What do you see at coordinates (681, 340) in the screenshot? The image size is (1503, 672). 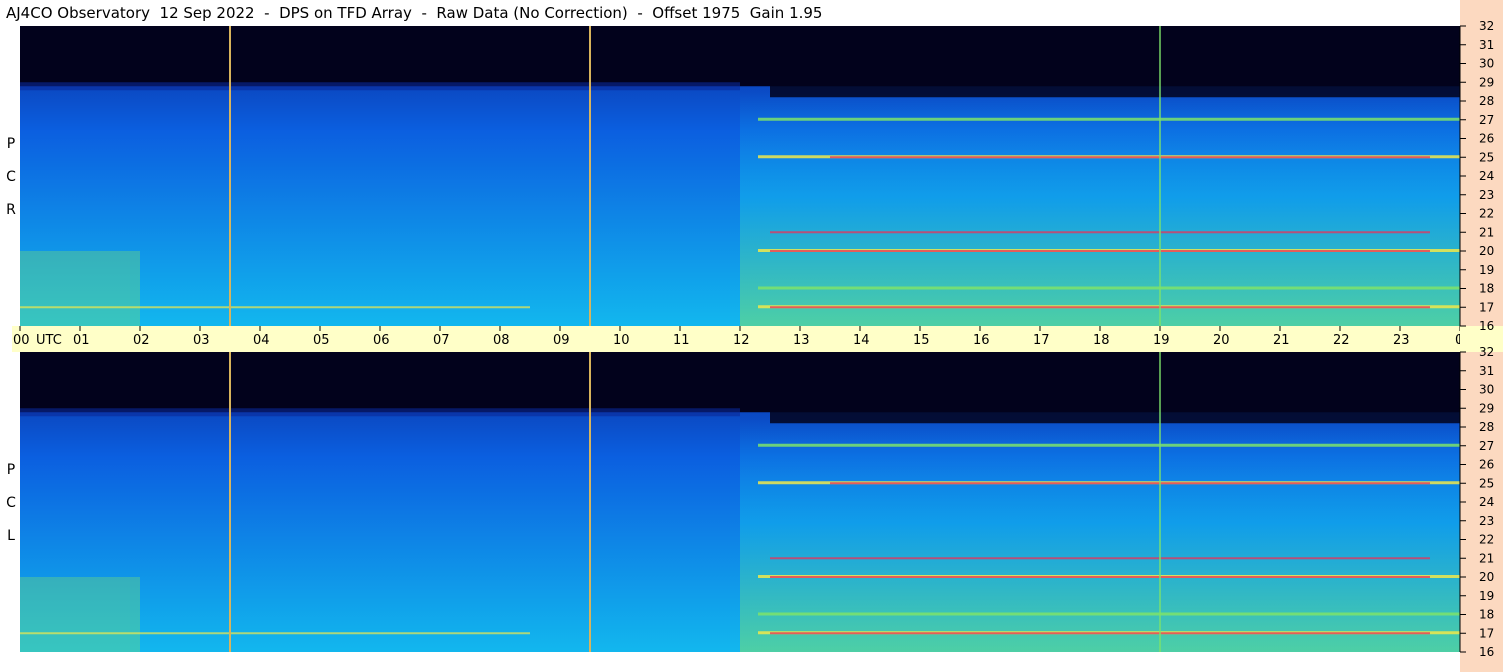 I see `time-tick-label-11: 11` at bounding box center [681, 340].